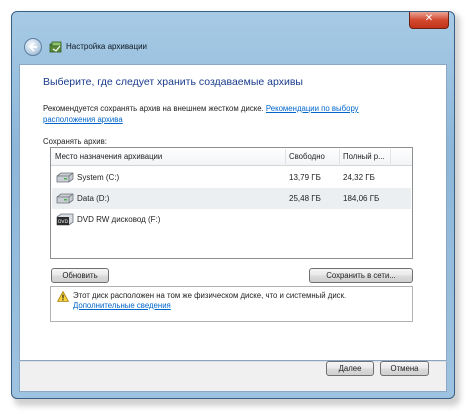  I want to click on next-button: Далее, so click(350, 368).